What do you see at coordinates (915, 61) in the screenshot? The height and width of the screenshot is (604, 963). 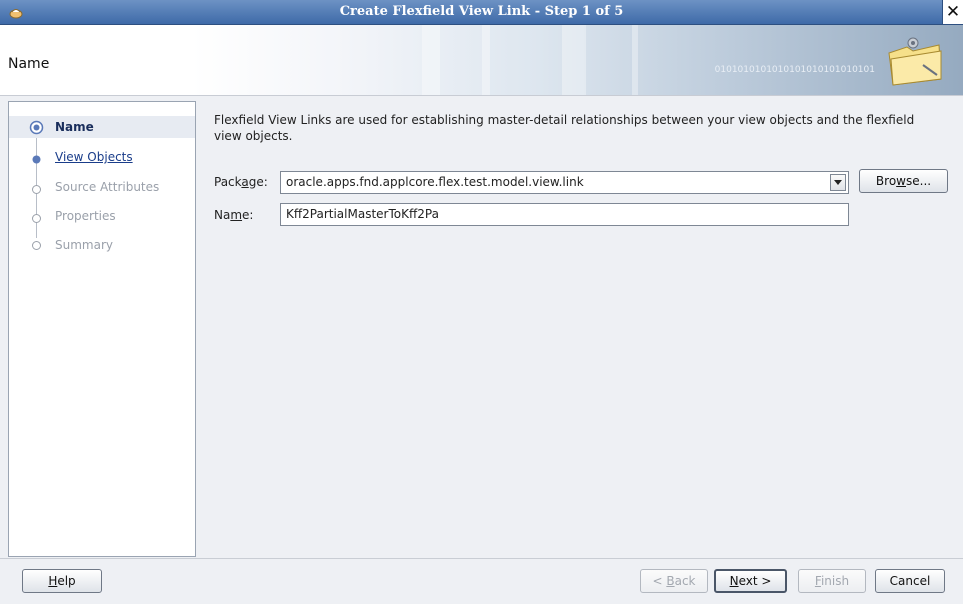 I see `folder-wizard-icon` at bounding box center [915, 61].